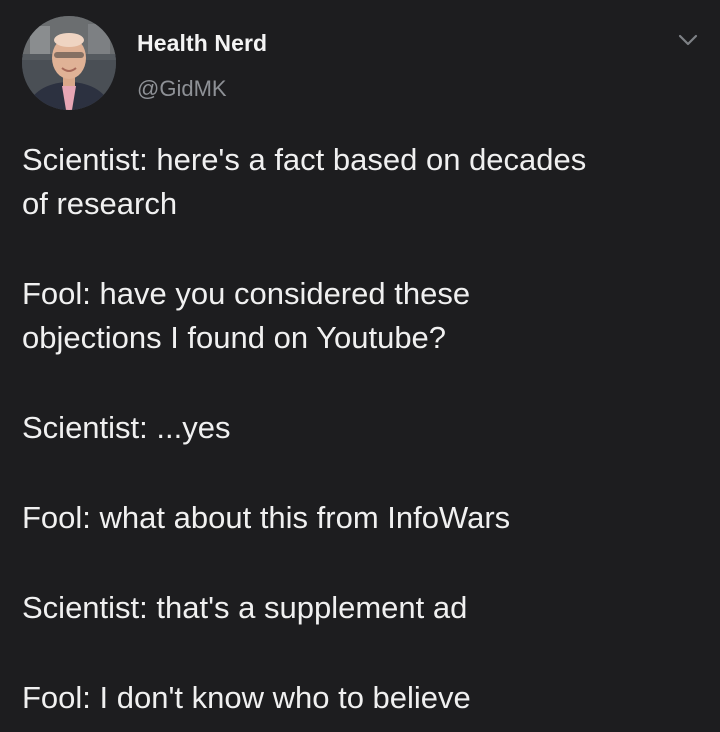  I want to click on tweet-line: Scientist: that's a supplement ad, so click(245, 607).